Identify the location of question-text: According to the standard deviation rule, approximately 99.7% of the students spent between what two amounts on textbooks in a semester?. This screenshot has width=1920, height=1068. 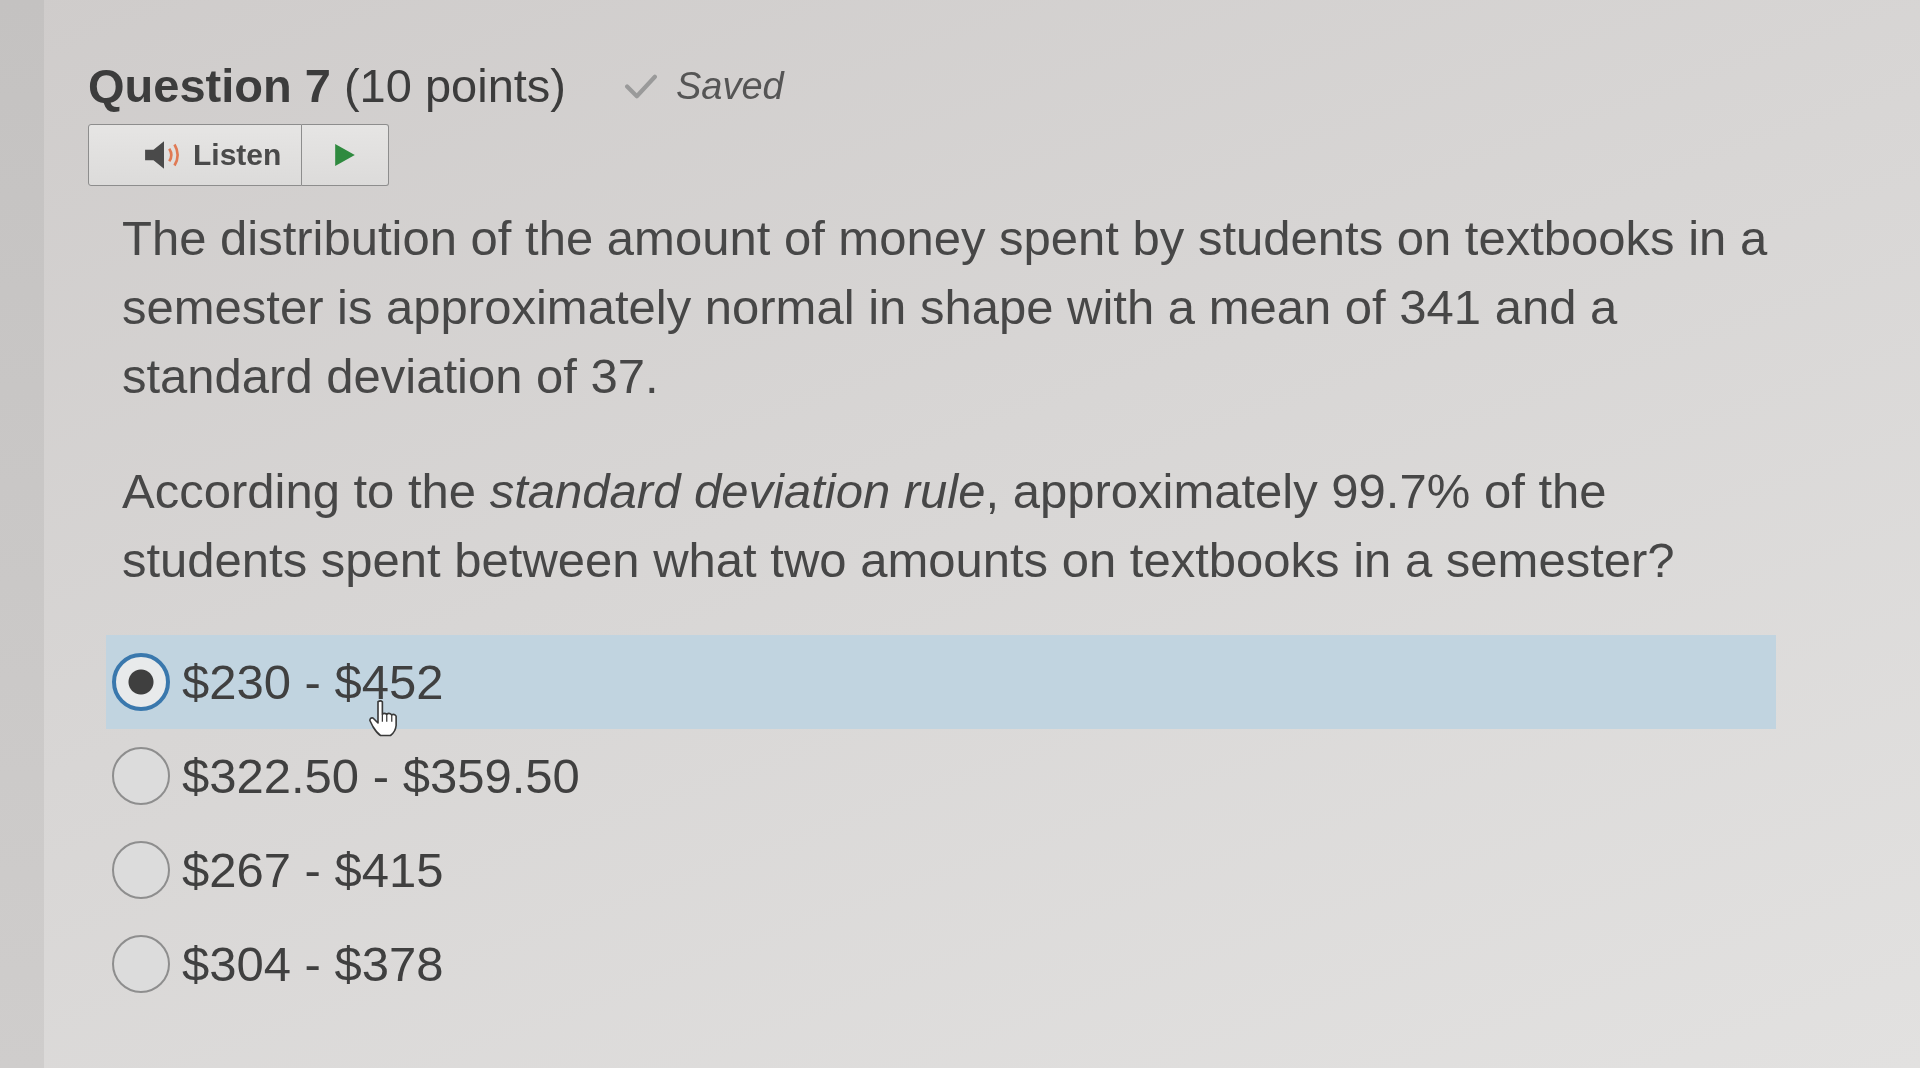
(899, 526).